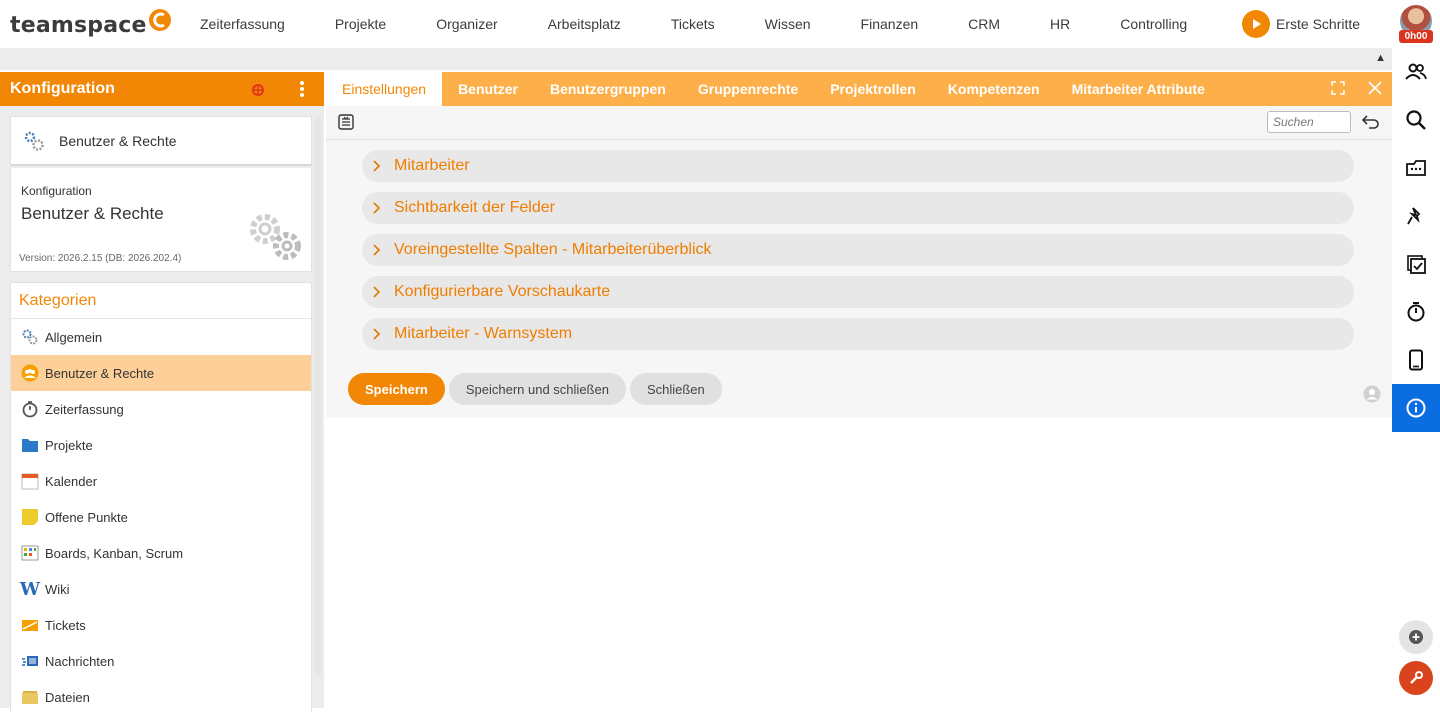  What do you see at coordinates (1309, 122) in the screenshot?
I see `search-input` at bounding box center [1309, 122].